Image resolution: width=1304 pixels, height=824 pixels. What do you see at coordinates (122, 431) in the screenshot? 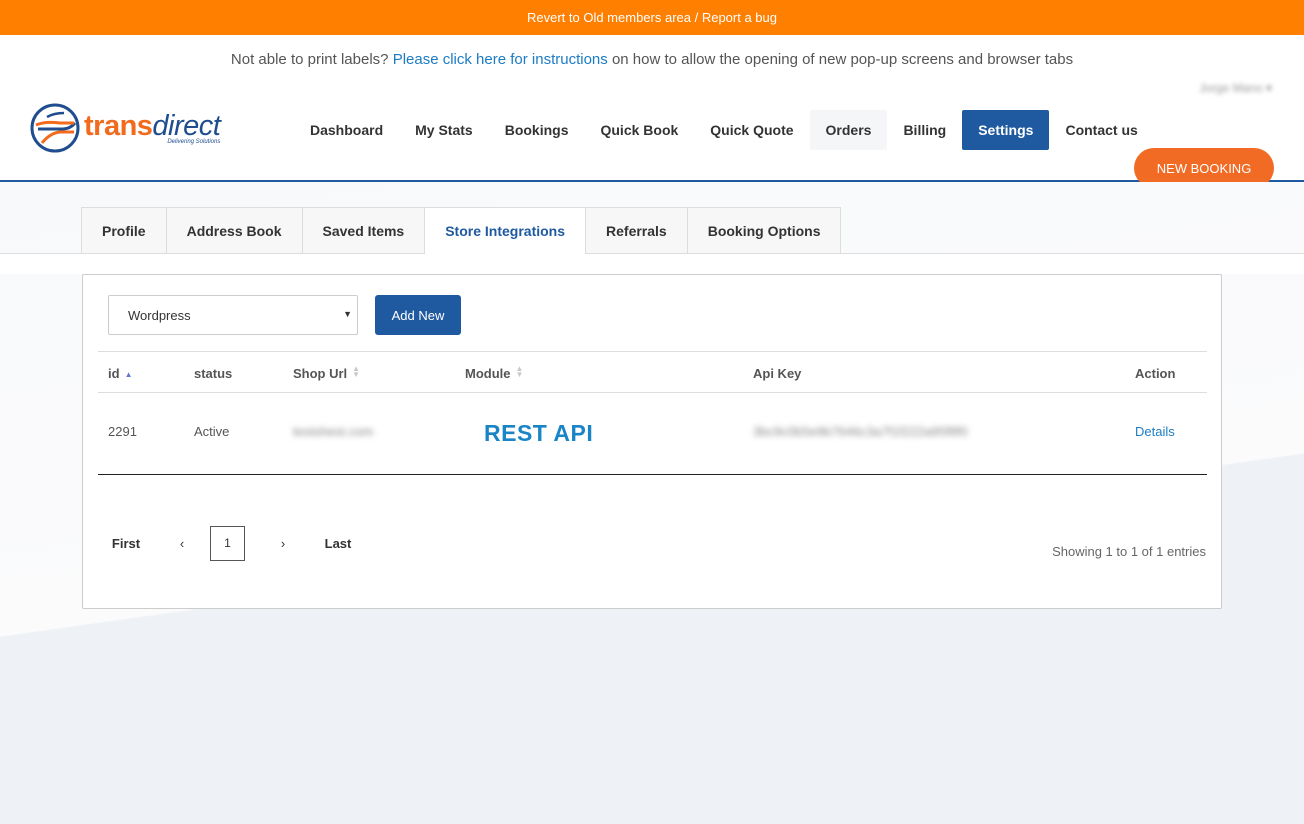
I see `cell-id: 2291` at bounding box center [122, 431].